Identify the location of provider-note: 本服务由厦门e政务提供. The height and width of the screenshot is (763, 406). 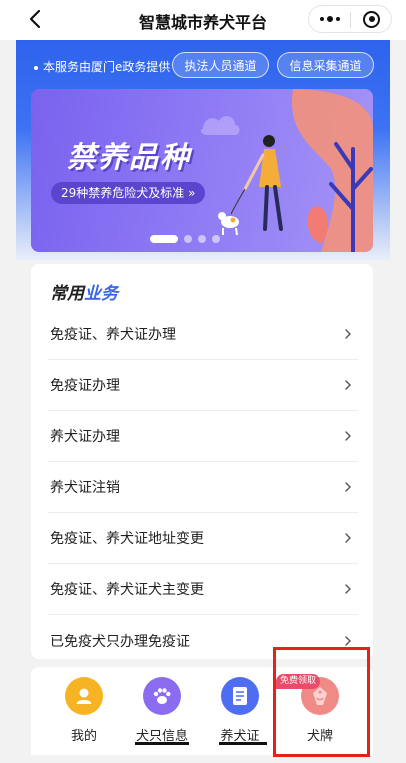
(102, 66).